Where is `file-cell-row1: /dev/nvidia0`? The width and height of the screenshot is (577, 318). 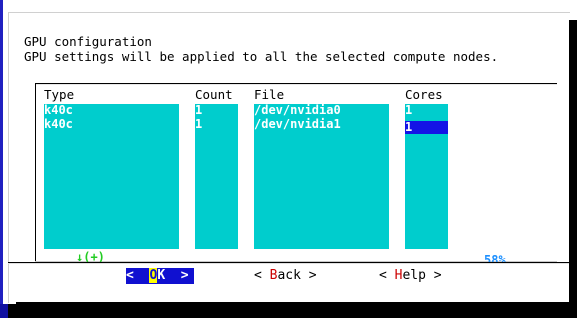 file-cell-row1: /dev/nvidia0 is located at coordinates (297, 110).